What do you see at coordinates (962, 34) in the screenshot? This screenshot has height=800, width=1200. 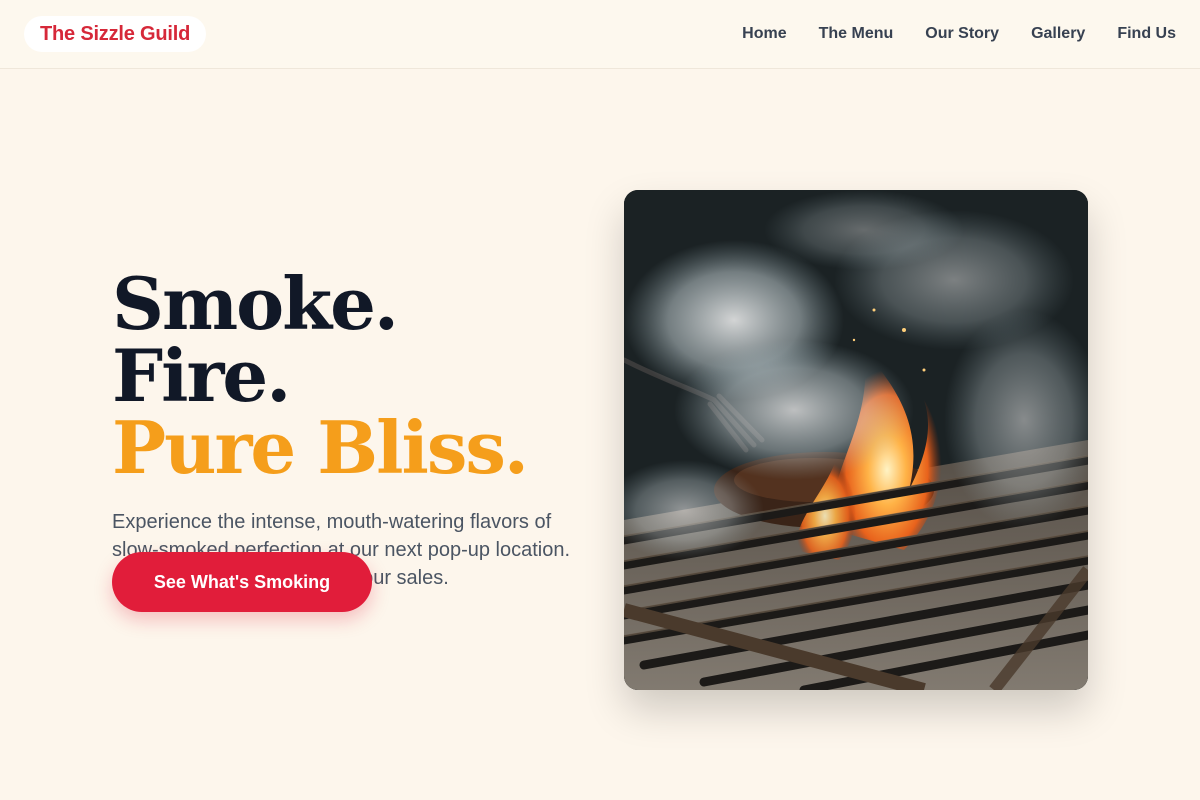 I see `nav-link-our-story: Our Story` at bounding box center [962, 34].